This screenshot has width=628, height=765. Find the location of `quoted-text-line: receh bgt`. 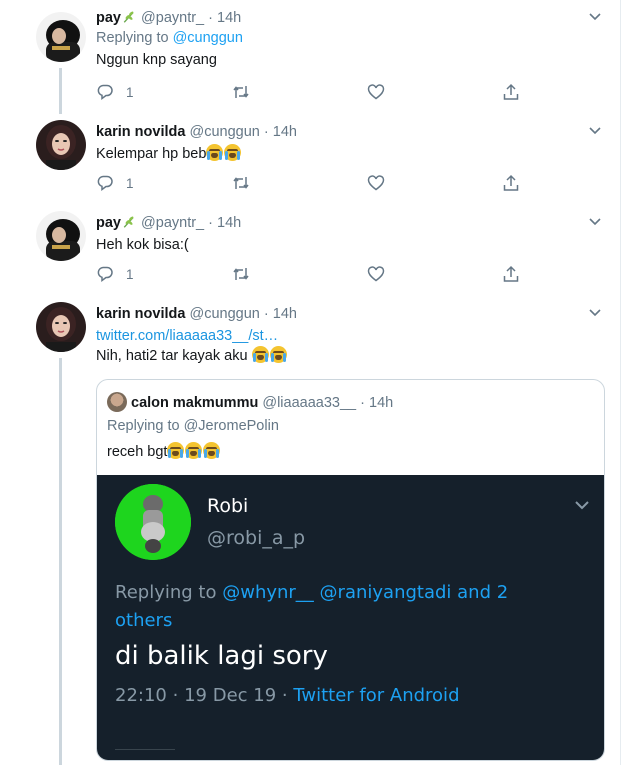

quoted-text-line: receh bgt is located at coordinates (164, 452).